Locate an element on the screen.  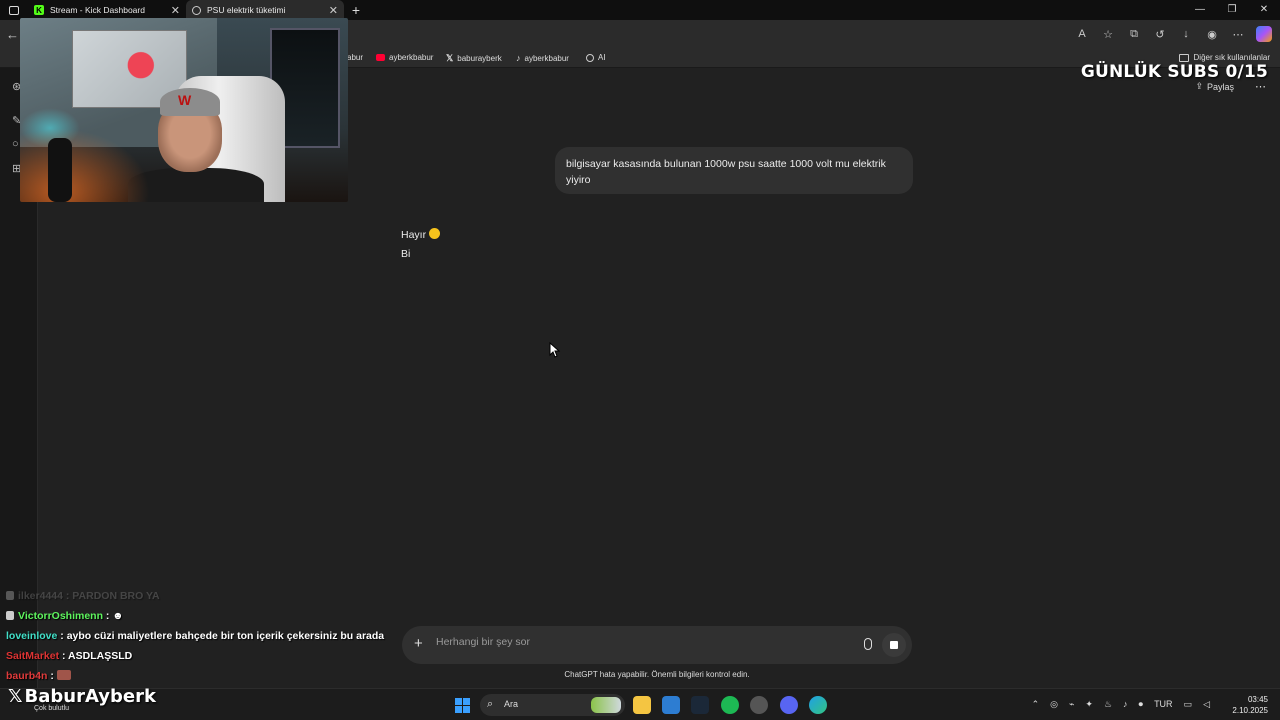
x-icon: 𝕏 is located at coordinates (450, 58).